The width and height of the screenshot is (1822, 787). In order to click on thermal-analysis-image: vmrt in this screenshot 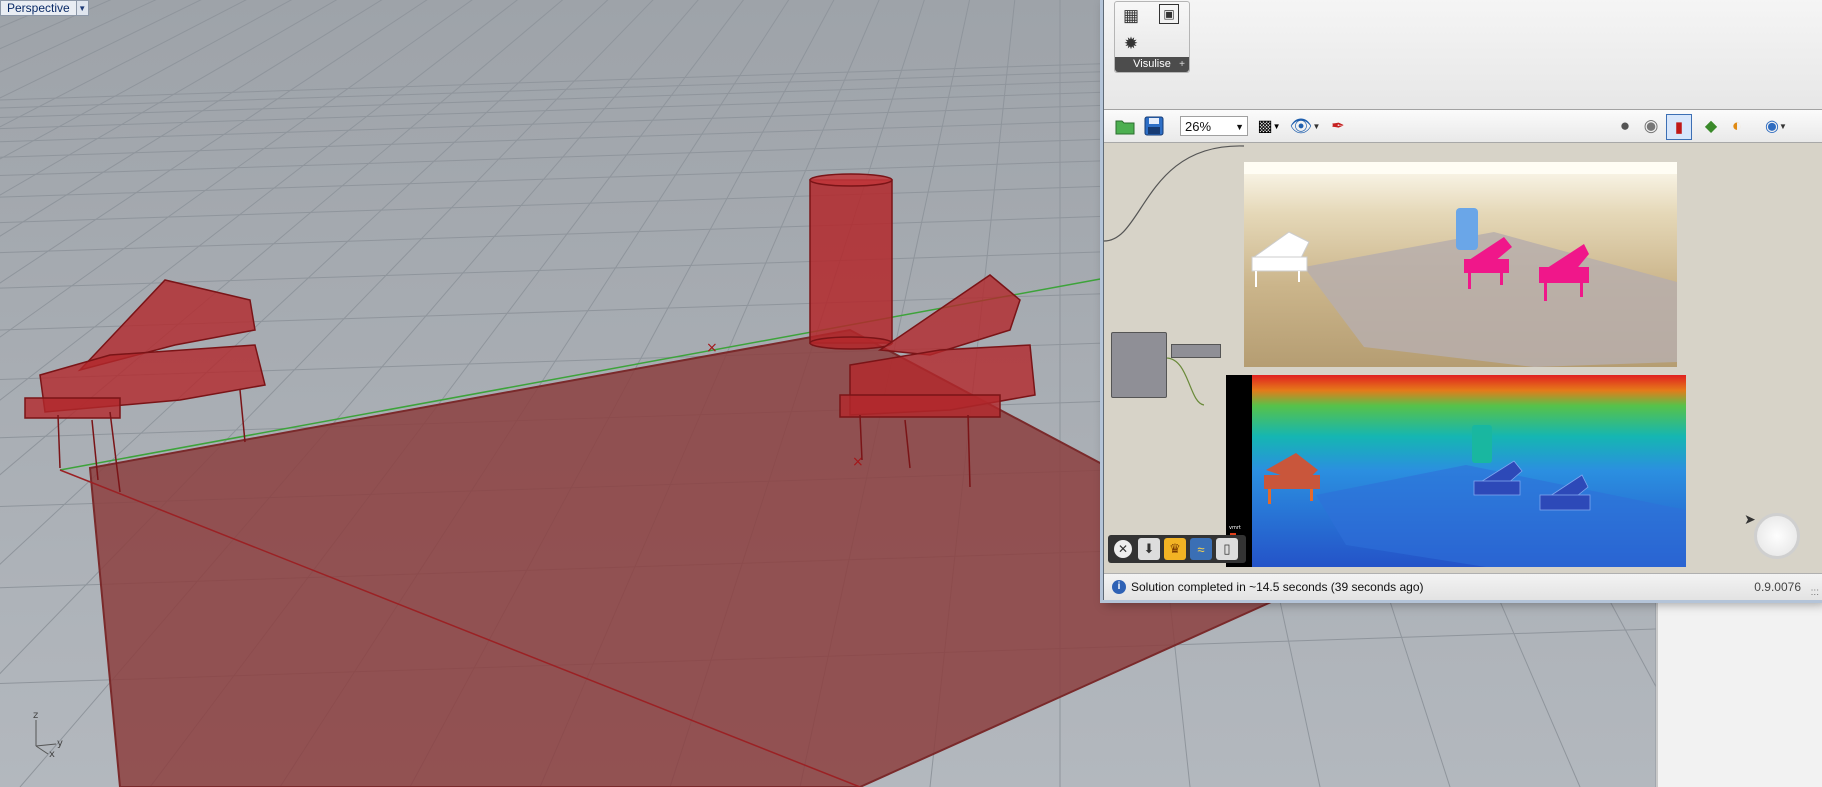, I will do `click(1456, 471)`.